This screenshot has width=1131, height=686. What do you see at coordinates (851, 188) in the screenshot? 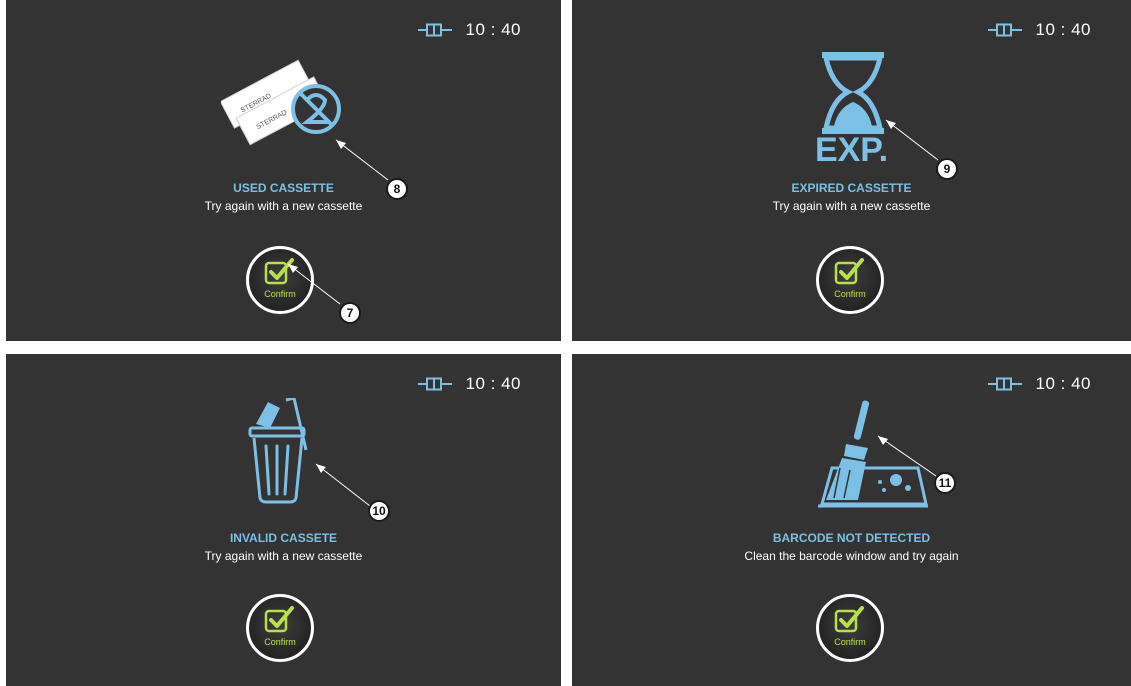
I see `error-title: EXPIRED CASSETTE` at bounding box center [851, 188].